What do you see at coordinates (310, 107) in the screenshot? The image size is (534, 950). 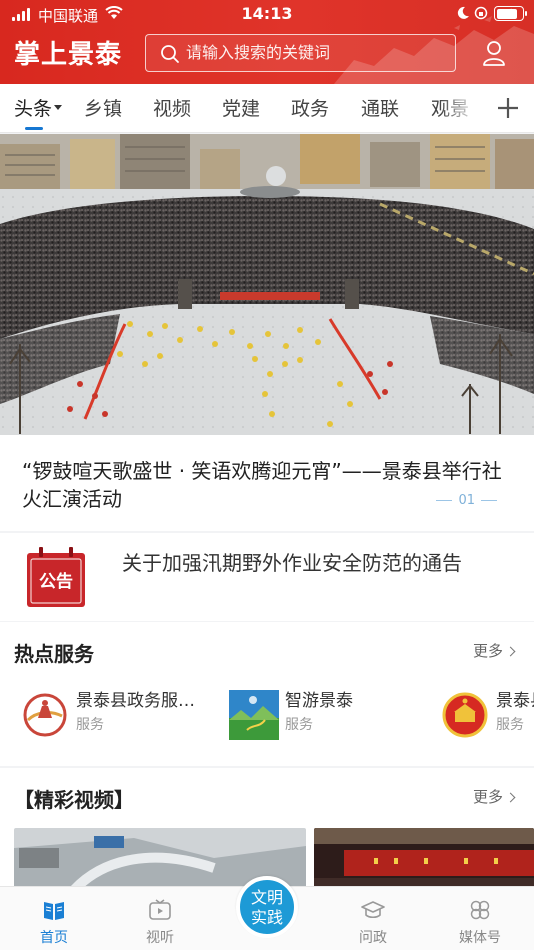 I see `tab-government-affairs: 政务` at bounding box center [310, 107].